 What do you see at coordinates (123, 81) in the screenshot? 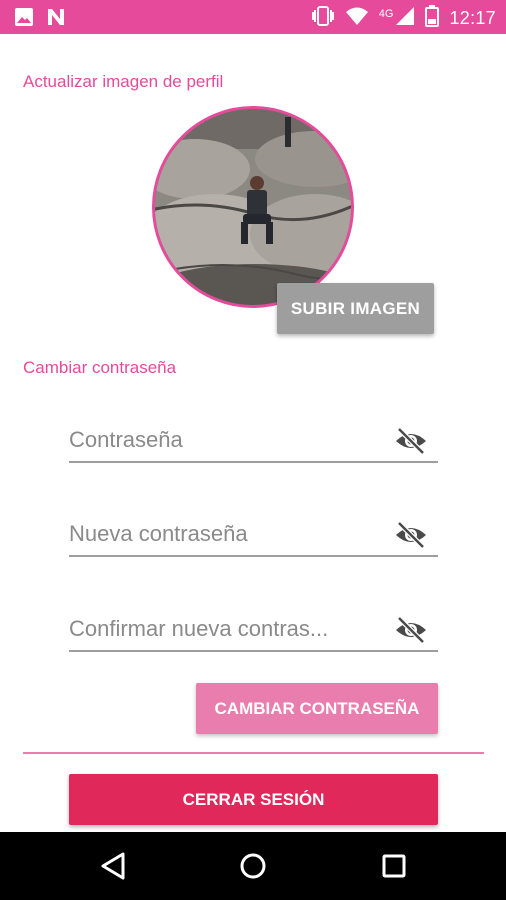
I see `profile-image-section-label: Actualizar imagen de perfil` at bounding box center [123, 81].